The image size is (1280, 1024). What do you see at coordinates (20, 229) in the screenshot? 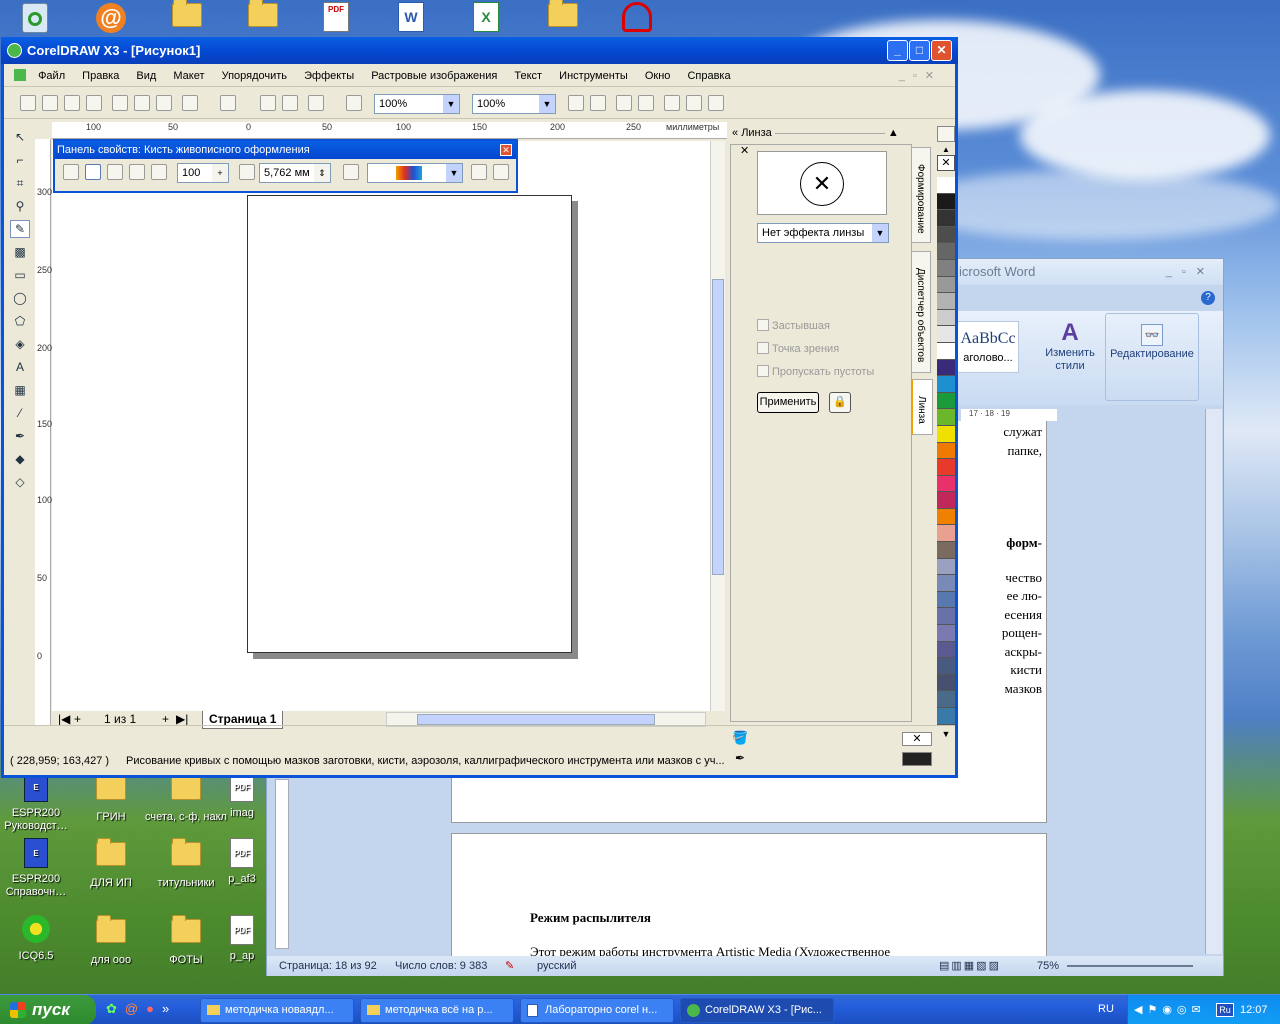
I see `artistic-media-tool-icon: ✎` at bounding box center [20, 229].